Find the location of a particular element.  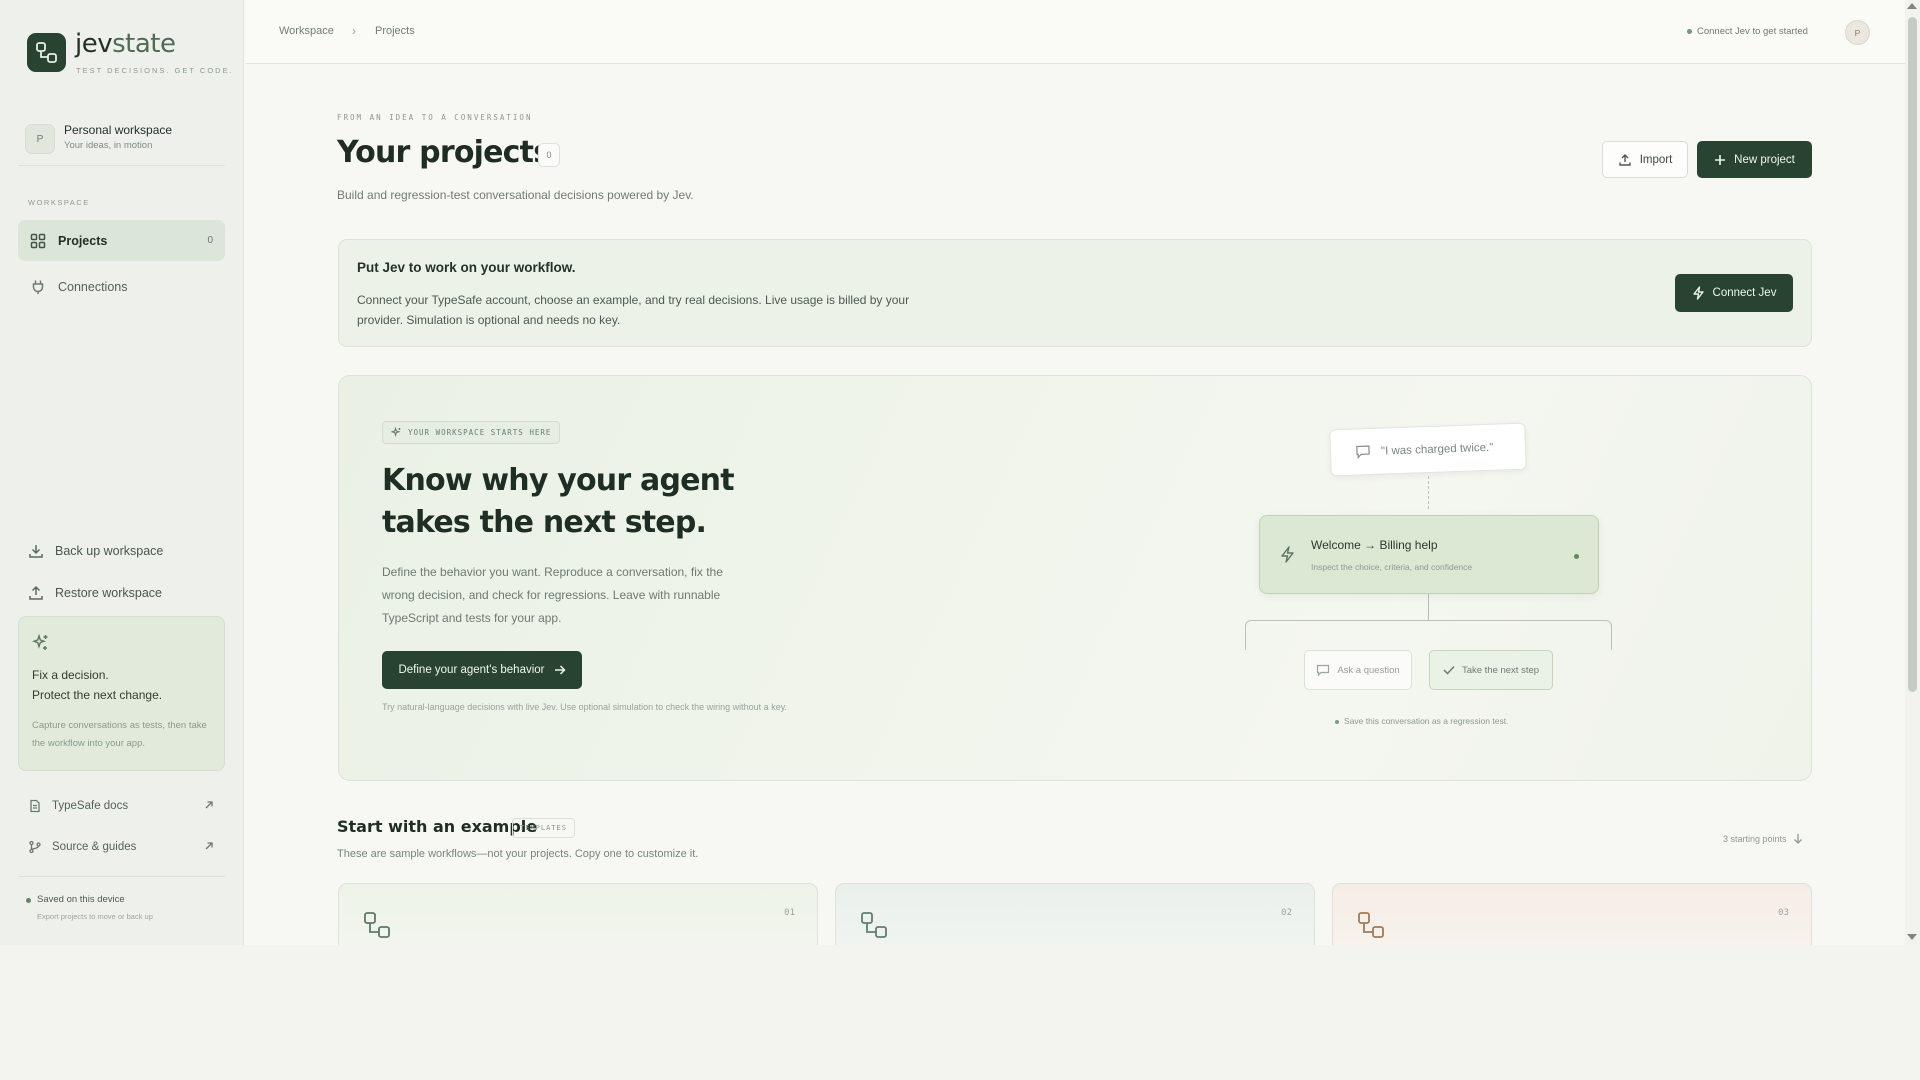

backup-workspace-button: Back up workspace is located at coordinates (95, 551).